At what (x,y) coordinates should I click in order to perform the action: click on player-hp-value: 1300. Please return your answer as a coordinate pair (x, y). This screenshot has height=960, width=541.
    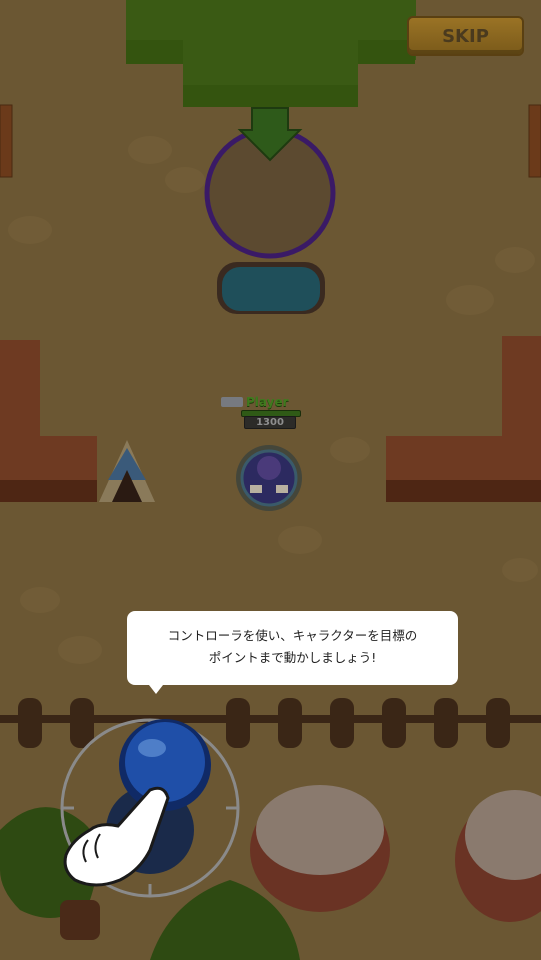
    Looking at the image, I should click on (270, 422).